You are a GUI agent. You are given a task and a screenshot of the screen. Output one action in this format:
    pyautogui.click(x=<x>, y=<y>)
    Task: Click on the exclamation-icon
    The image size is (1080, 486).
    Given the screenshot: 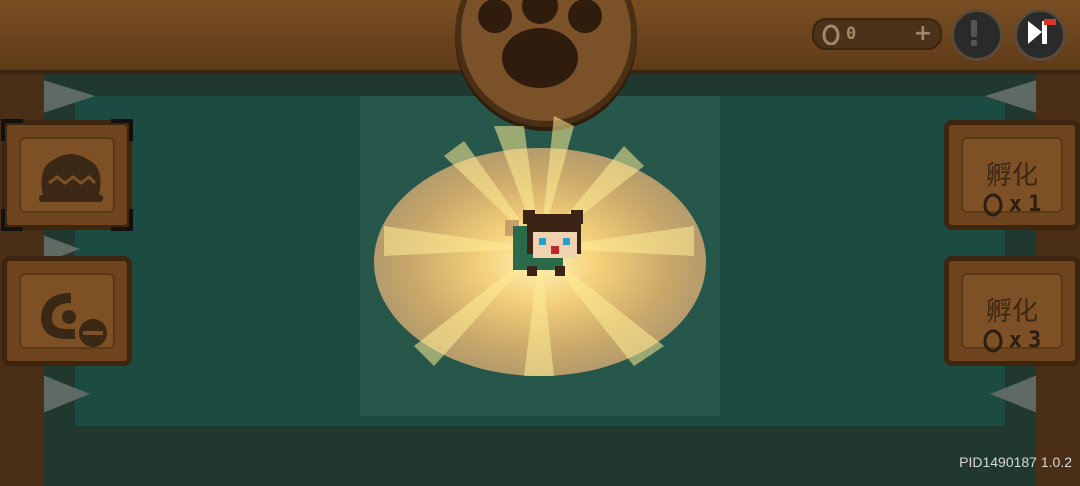 What is the action you would take?
    pyautogui.click(x=974, y=33)
    